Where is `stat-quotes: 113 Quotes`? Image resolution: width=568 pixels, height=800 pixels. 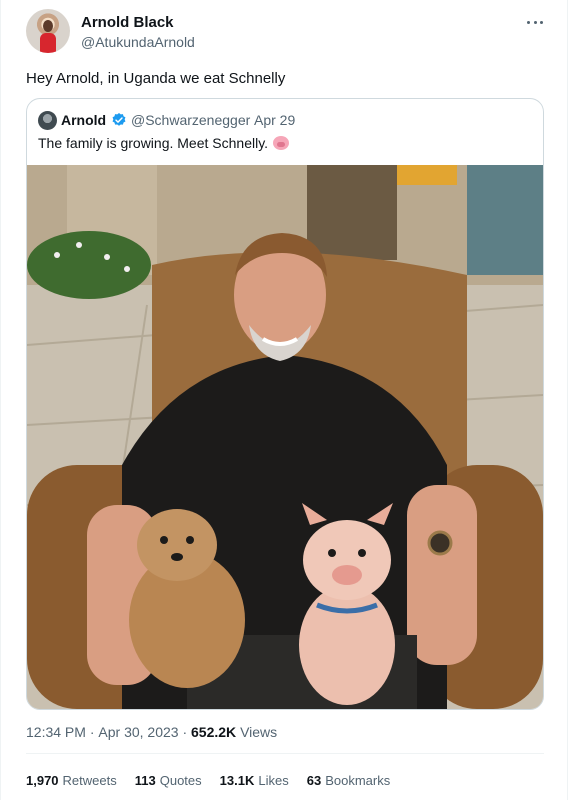 stat-quotes: 113 Quotes is located at coordinates (168, 780).